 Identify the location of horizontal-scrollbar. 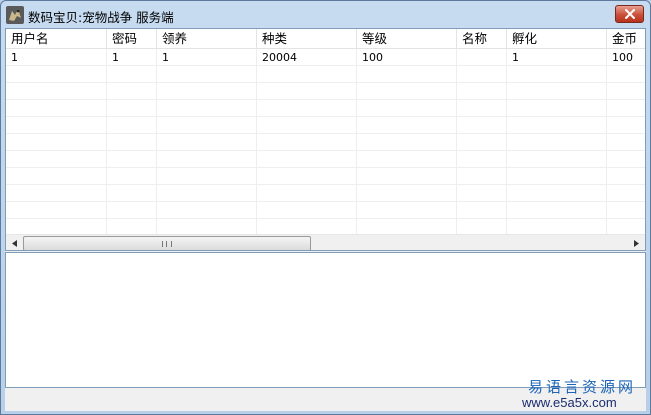
(325, 242).